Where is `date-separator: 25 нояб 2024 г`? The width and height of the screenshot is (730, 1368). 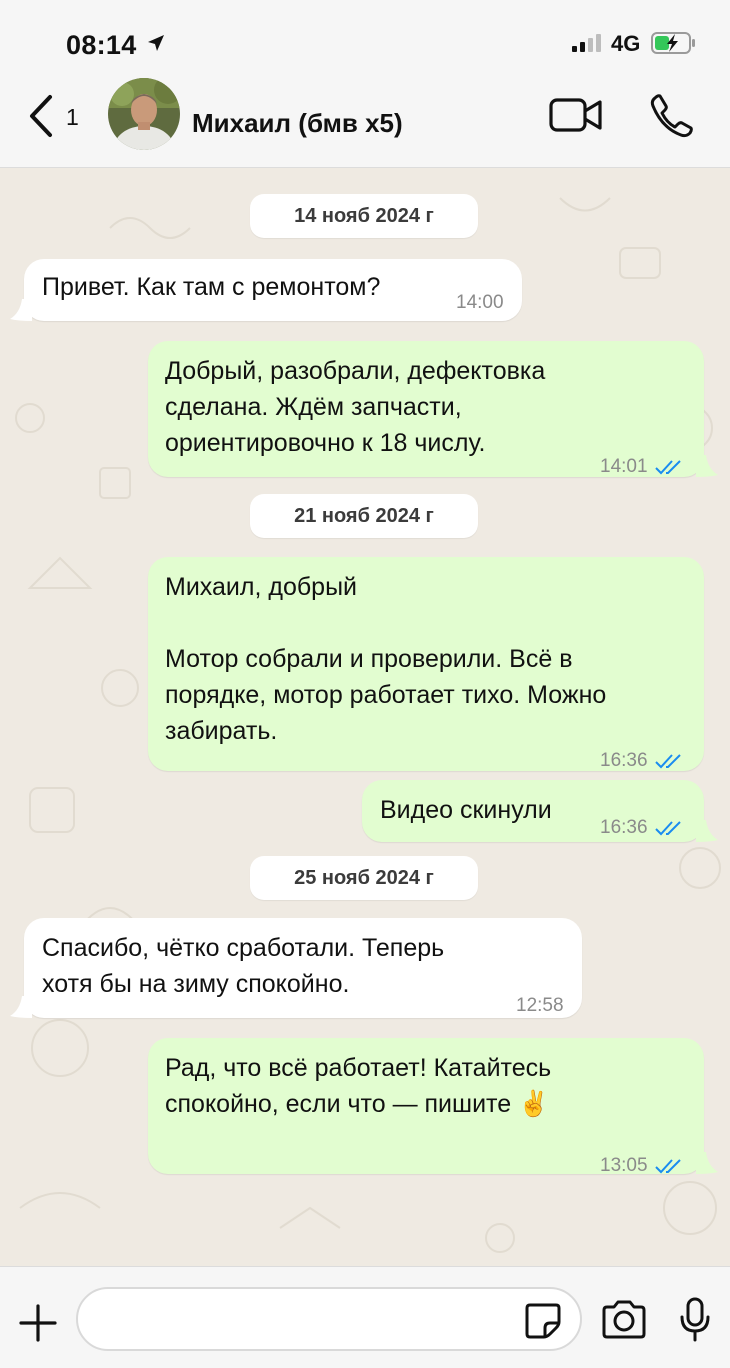 date-separator: 25 нояб 2024 г is located at coordinates (364, 878).